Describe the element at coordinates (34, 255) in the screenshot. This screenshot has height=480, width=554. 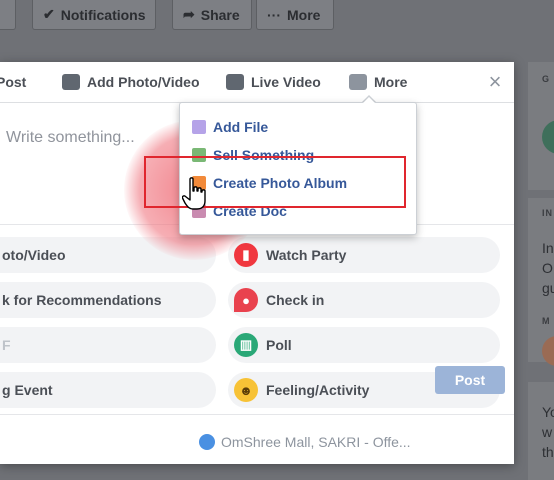
I see `option-photo-video-label: oto/Video` at that location.